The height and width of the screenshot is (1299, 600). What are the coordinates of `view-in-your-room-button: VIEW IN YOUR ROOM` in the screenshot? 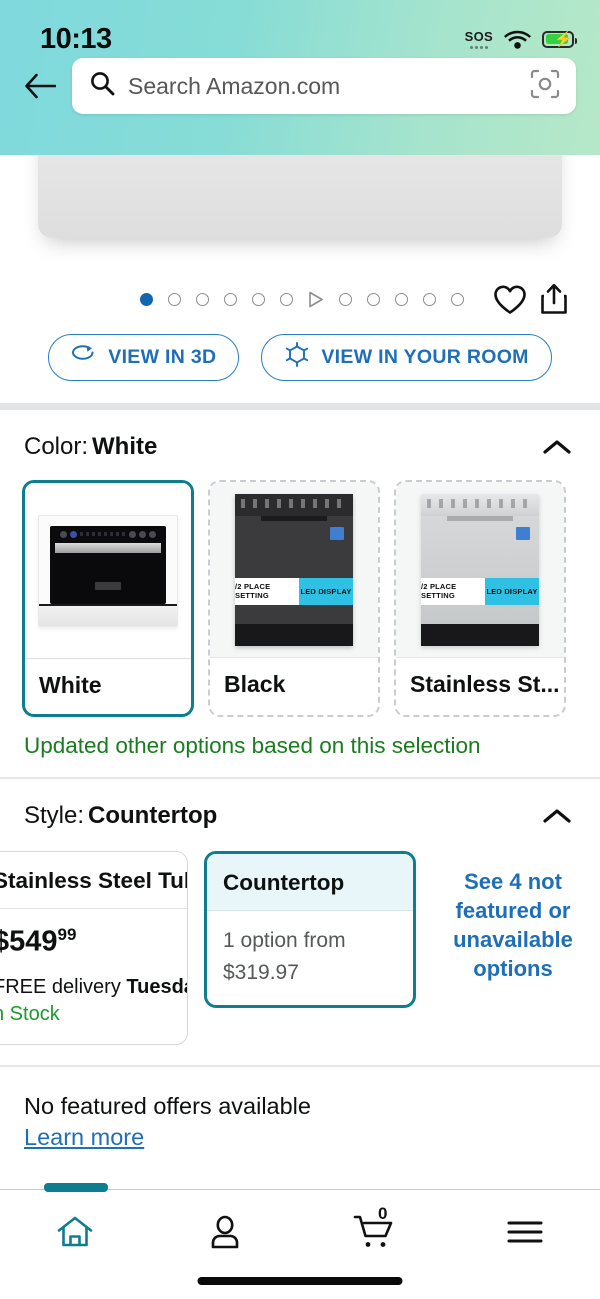 It's located at (406, 357).